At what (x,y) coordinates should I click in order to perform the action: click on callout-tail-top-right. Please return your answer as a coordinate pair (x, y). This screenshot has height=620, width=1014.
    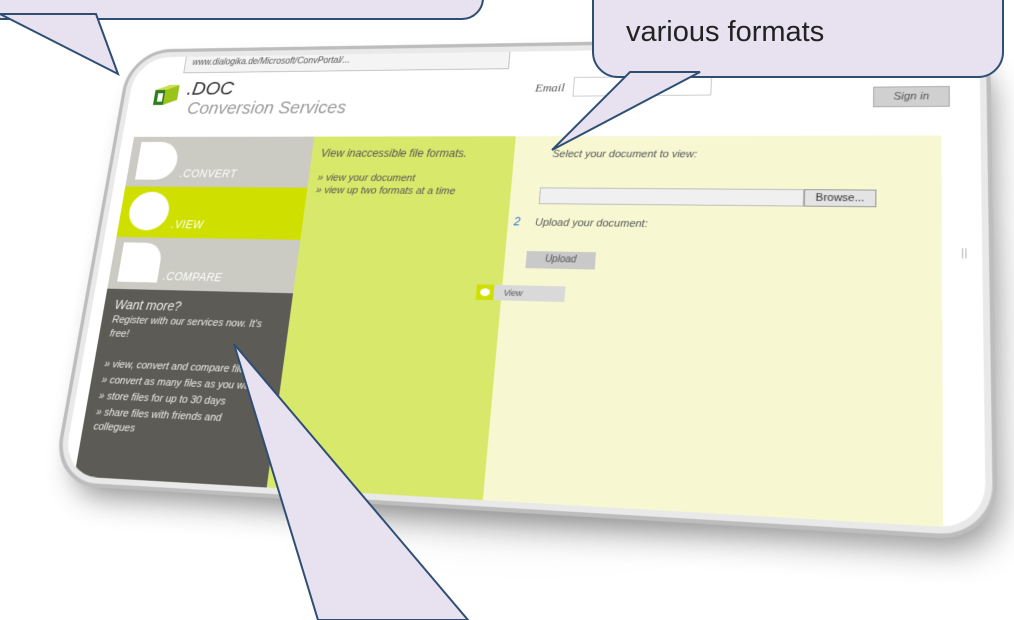
    Looking at the image, I should click on (626, 111).